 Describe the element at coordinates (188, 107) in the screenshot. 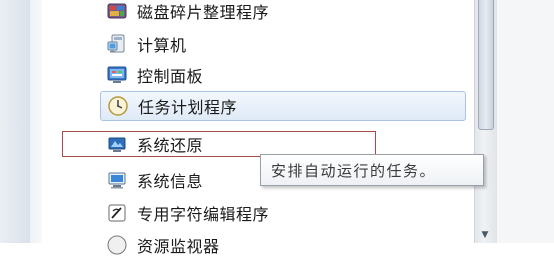

I see `menu-item-label: 任务计划程序` at that location.